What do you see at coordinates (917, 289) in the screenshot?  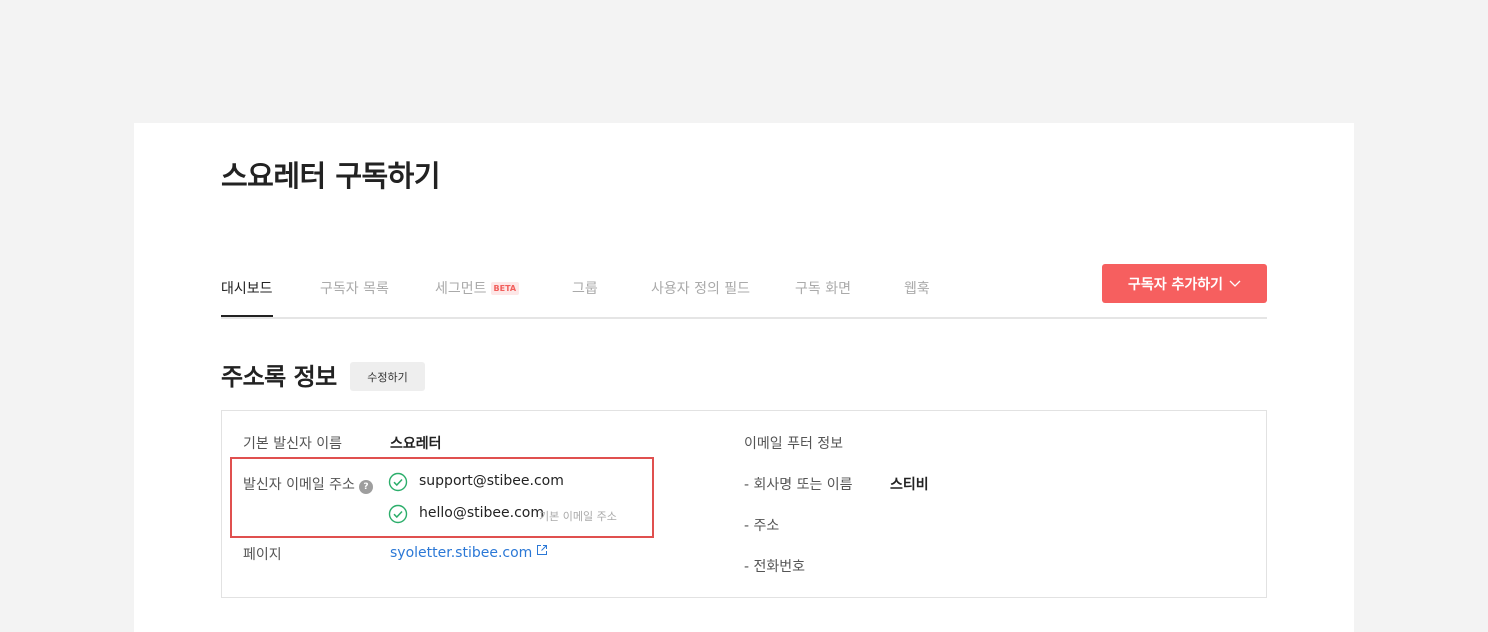 I see `tab-label: 웹훅` at bounding box center [917, 289].